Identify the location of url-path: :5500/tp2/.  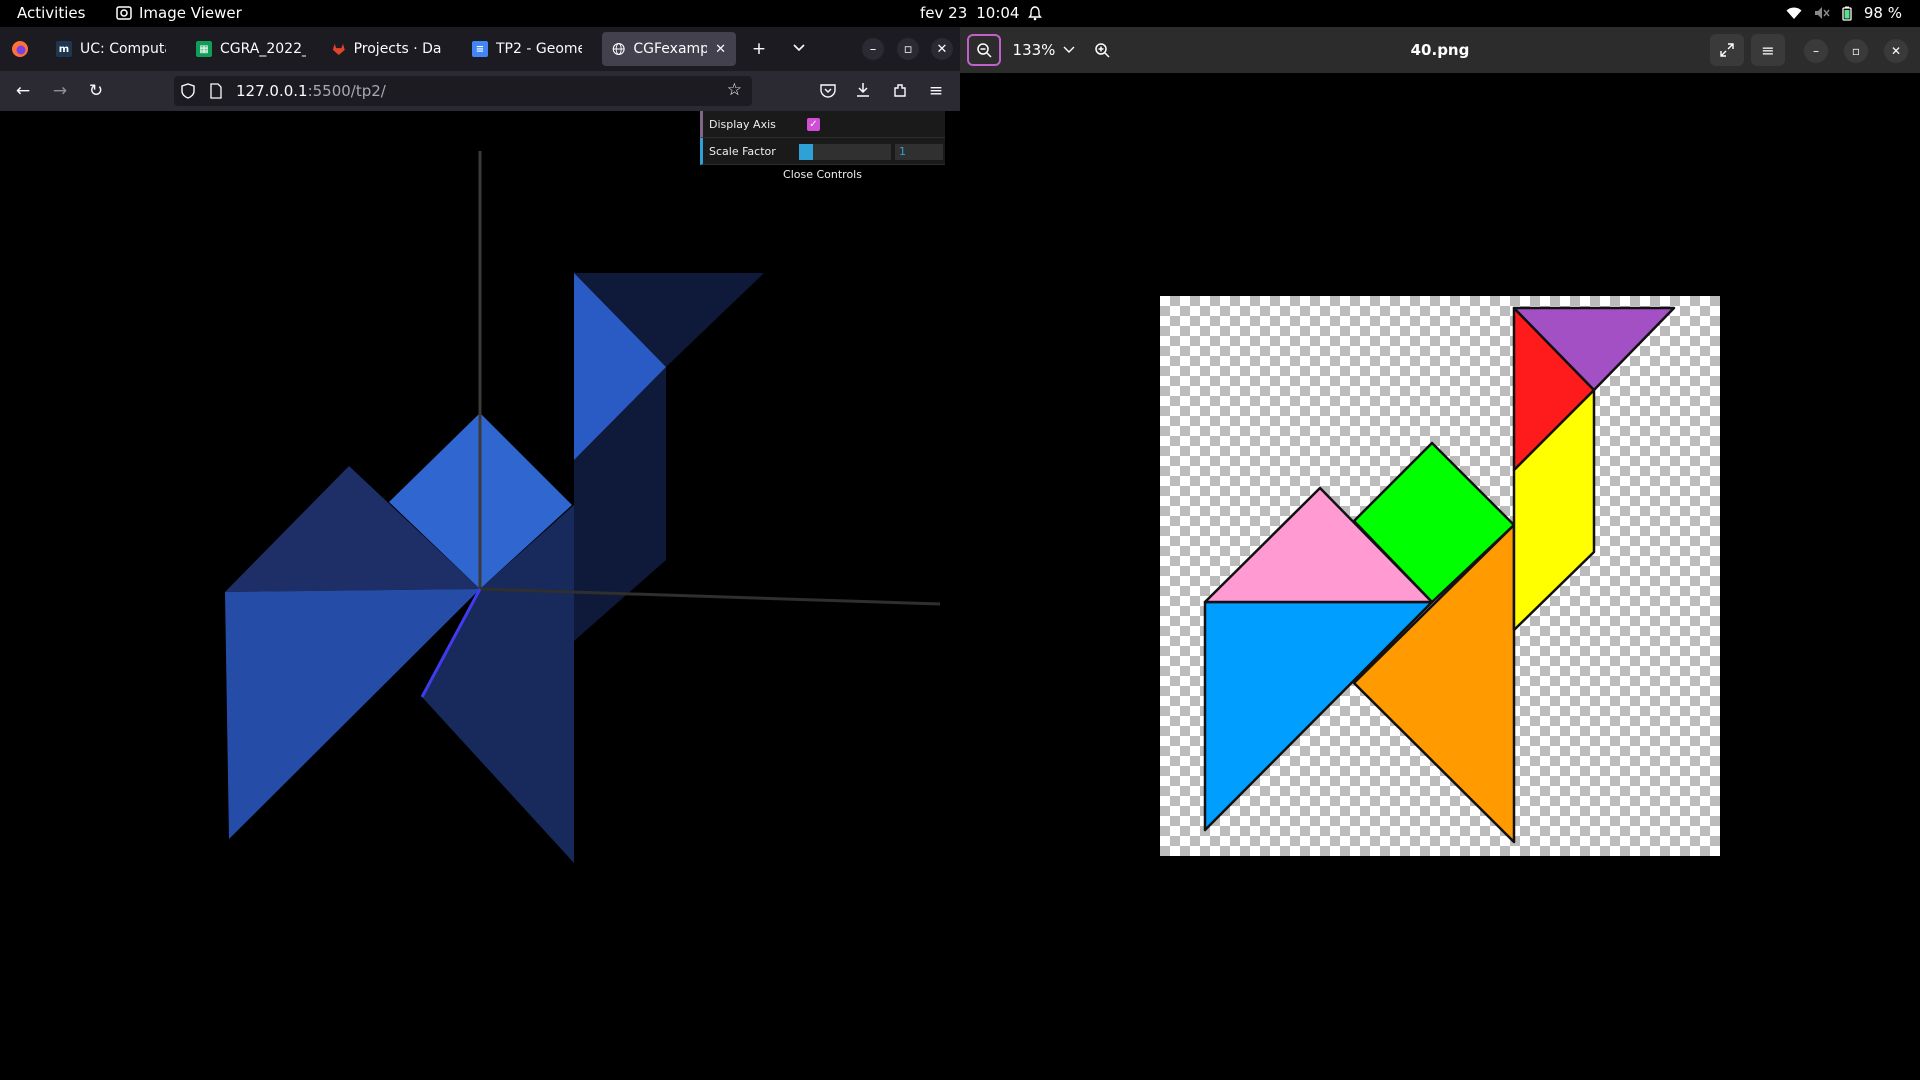
(346, 91).